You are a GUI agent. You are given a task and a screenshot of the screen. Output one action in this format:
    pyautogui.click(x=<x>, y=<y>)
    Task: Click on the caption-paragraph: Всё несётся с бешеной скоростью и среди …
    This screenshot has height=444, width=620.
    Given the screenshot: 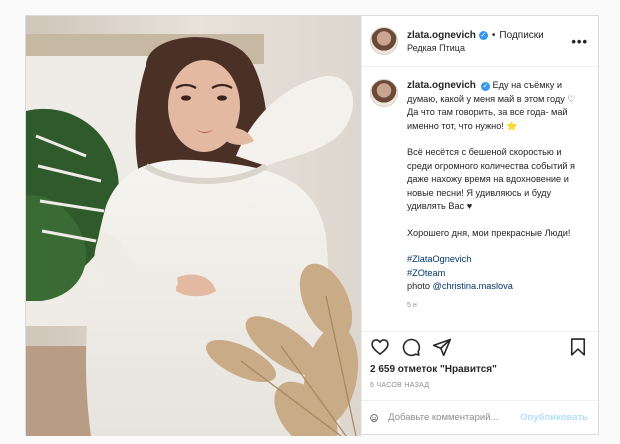 What is the action you would take?
    pyautogui.click(x=491, y=179)
    